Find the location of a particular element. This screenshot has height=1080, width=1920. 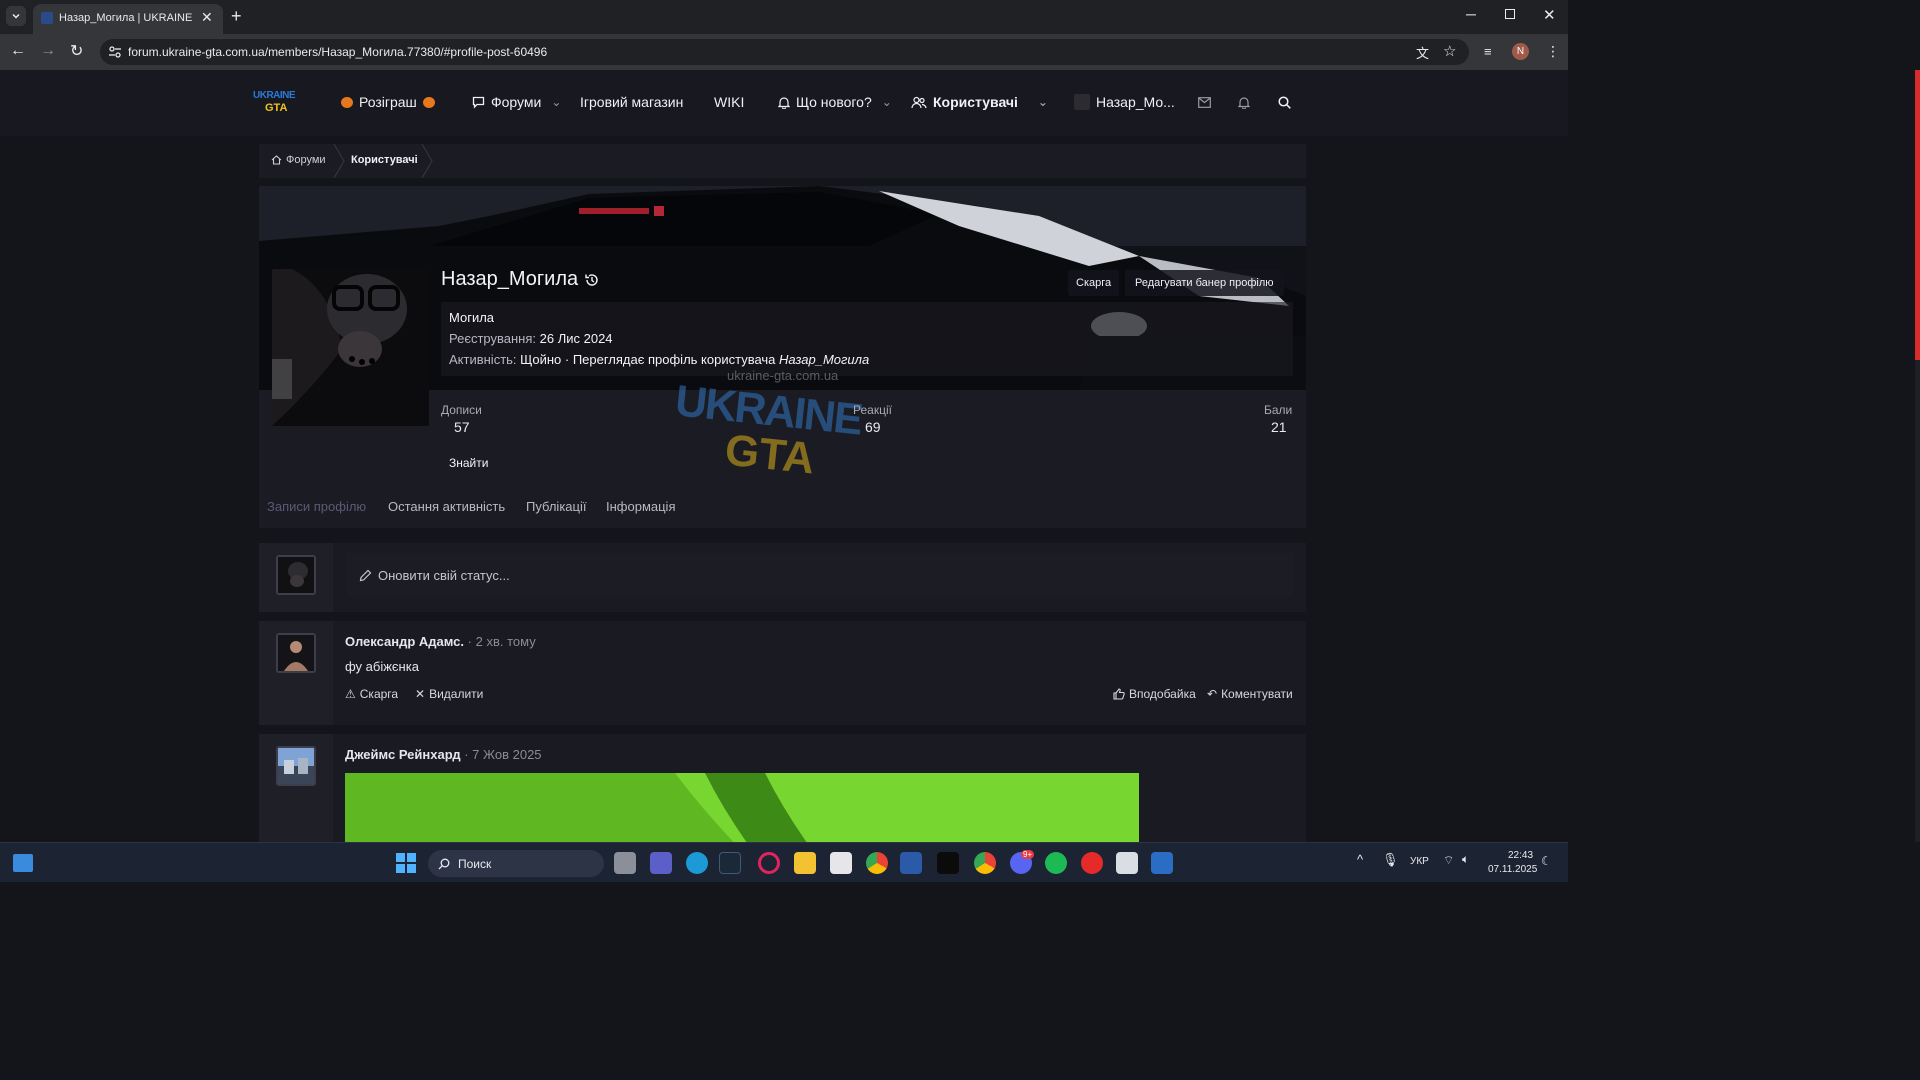

report-button: Скарга is located at coordinates (1094, 283).